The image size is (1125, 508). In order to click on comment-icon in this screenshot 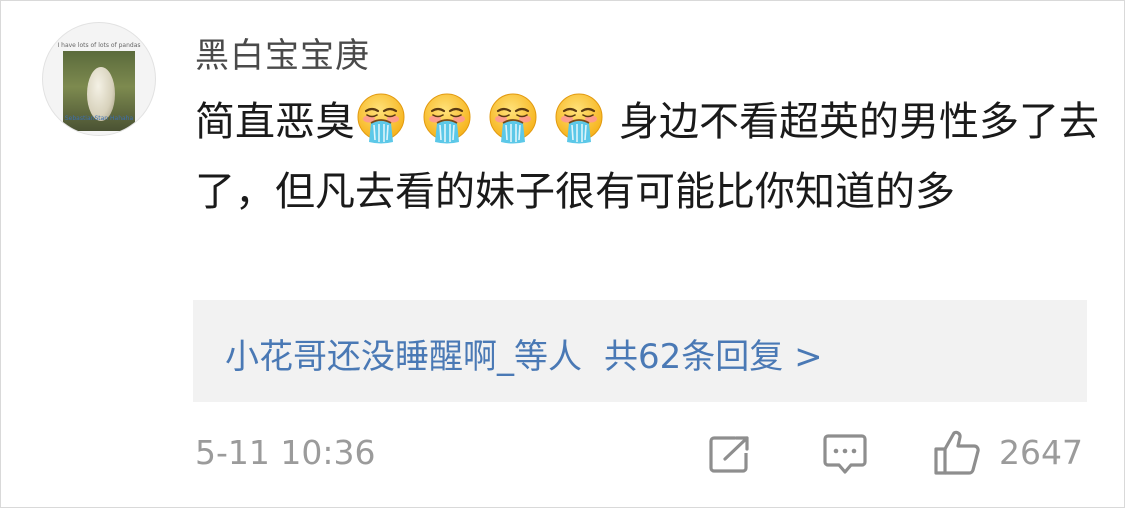, I will do `click(845, 455)`.